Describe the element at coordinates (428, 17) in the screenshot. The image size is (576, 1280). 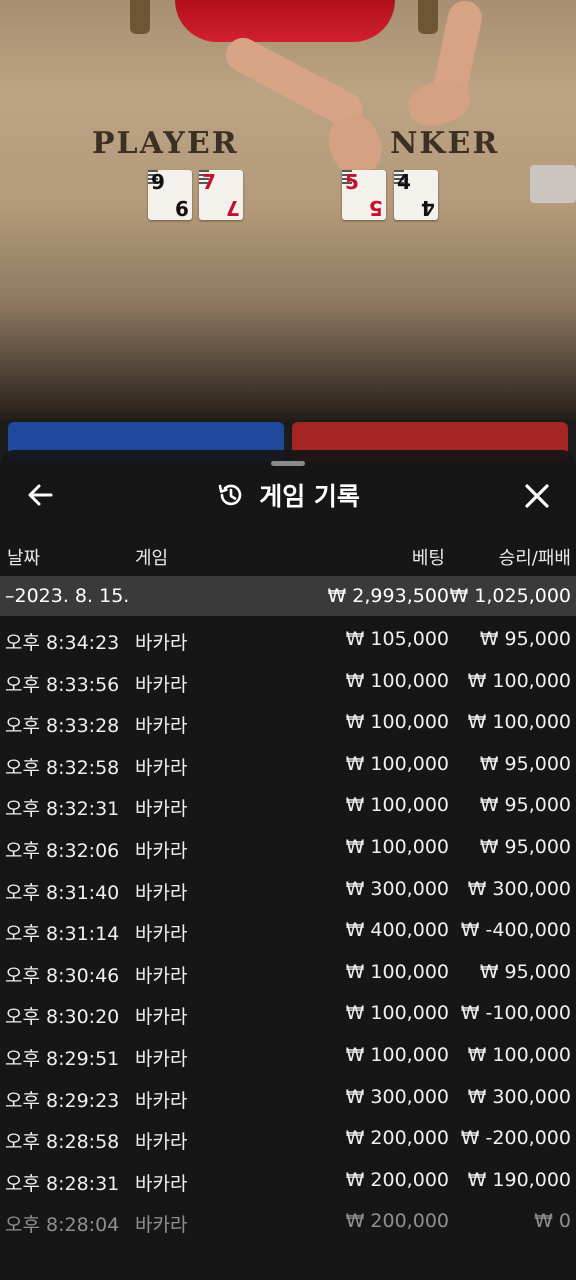
I see `chair-right` at that location.